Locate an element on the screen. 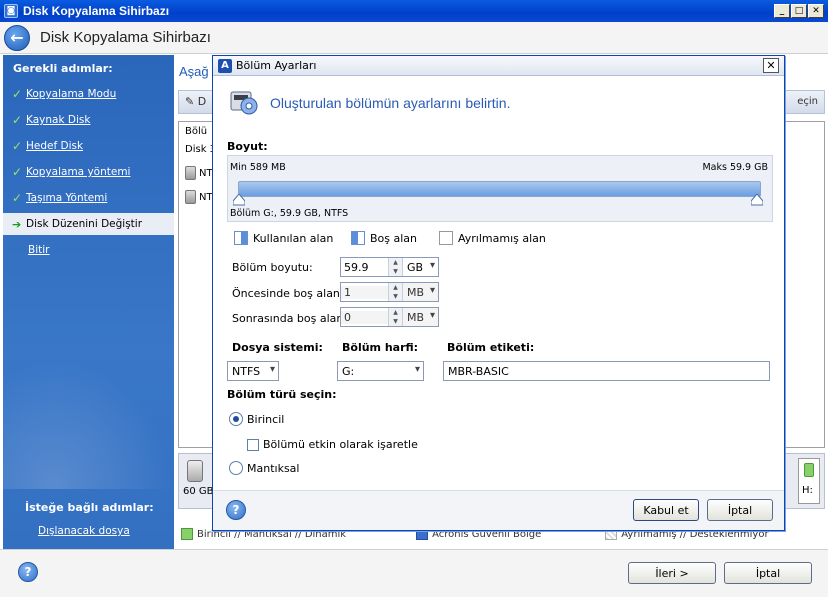 The width and height of the screenshot is (828, 597). chevron-down-icon: ▾ is located at coordinates (417, 369).